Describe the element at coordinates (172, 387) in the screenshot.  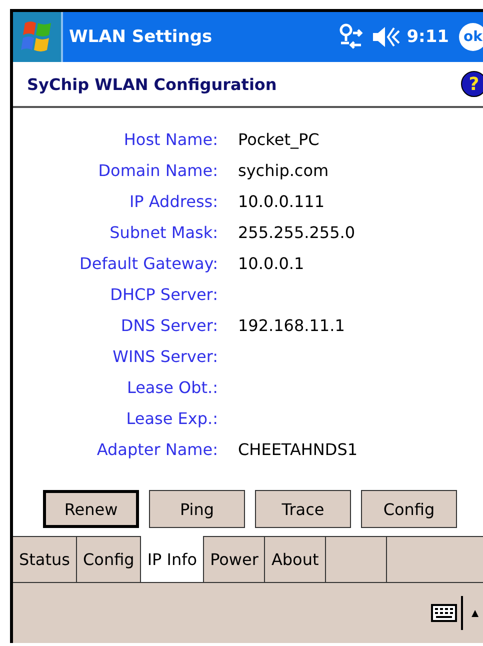
I see `field-label: Lease Obt.:` at that location.